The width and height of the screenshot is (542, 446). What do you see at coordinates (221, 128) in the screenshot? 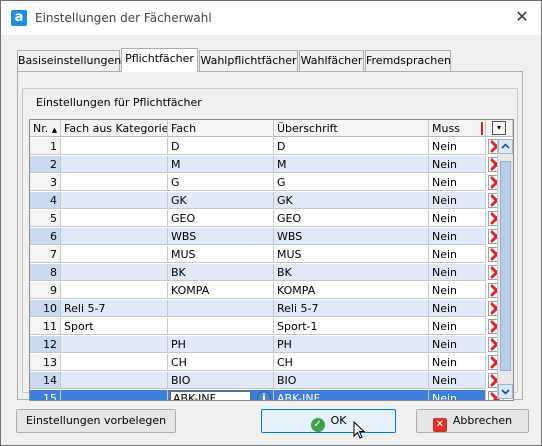
I see `column-header-fach: Fach` at bounding box center [221, 128].